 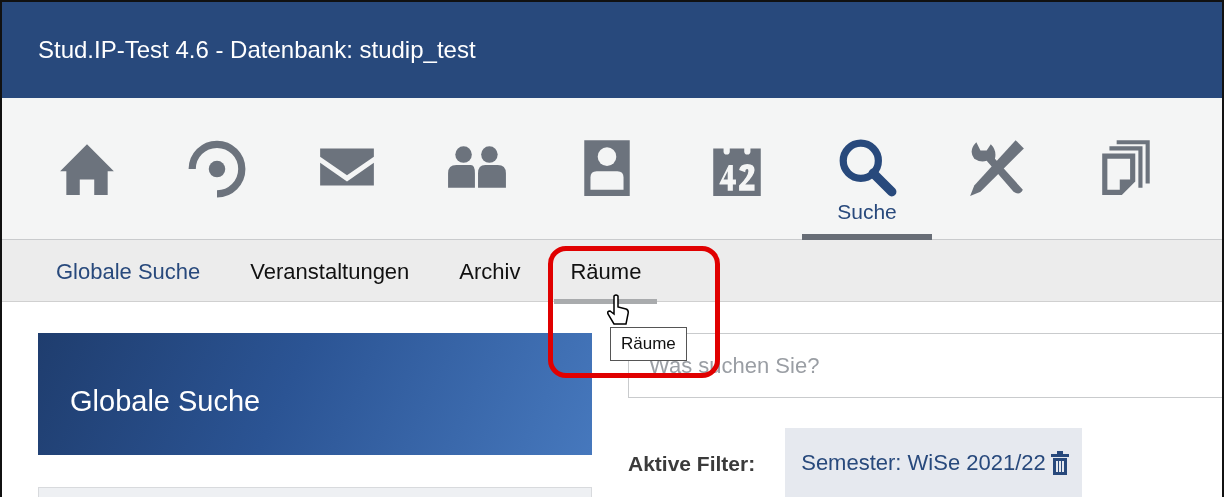 I want to click on sub-nav-tab: Archiv, so click(x=490, y=274).